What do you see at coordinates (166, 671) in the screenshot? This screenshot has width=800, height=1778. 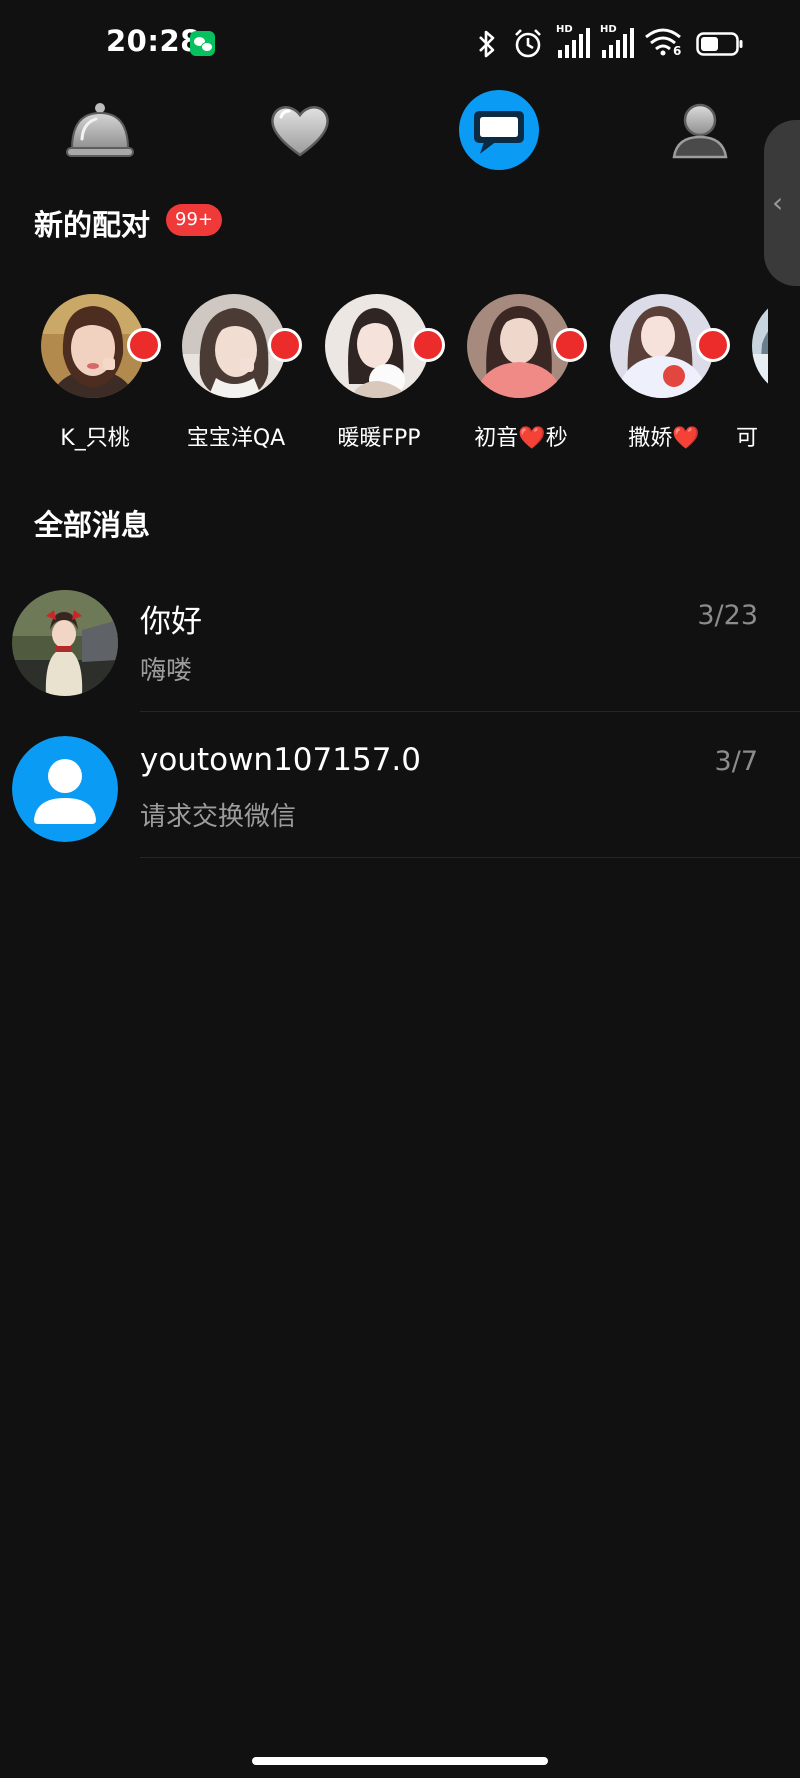 I see `conversation-preview: 嗨喽` at bounding box center [166, 671].